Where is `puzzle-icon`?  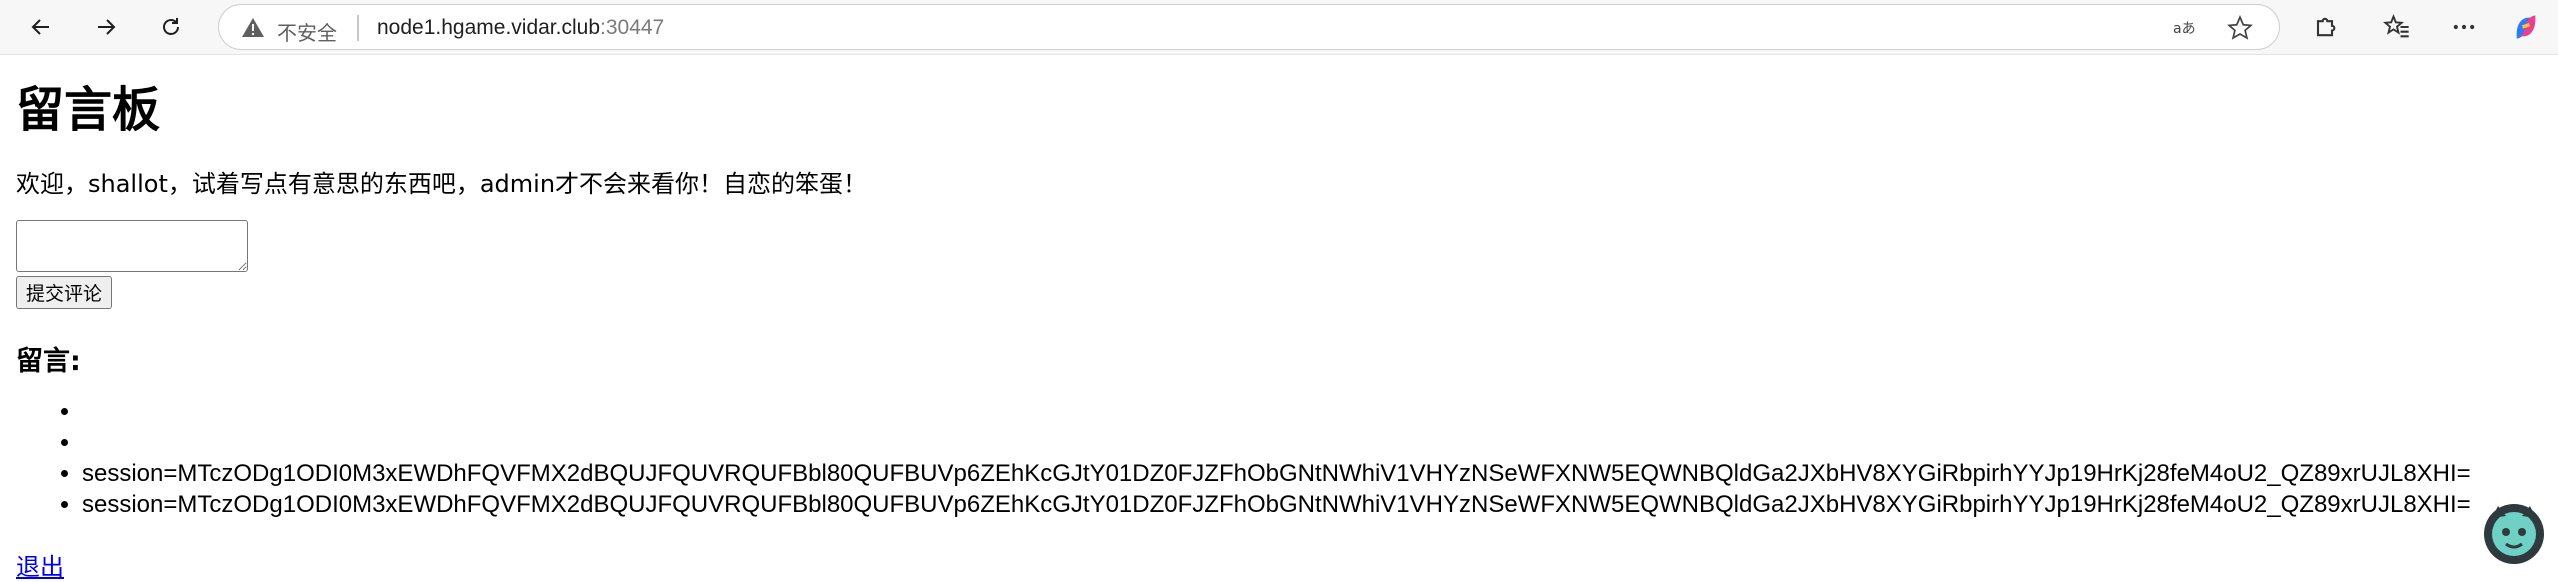
puzzle-icon is located at coordinates (2325, 27).